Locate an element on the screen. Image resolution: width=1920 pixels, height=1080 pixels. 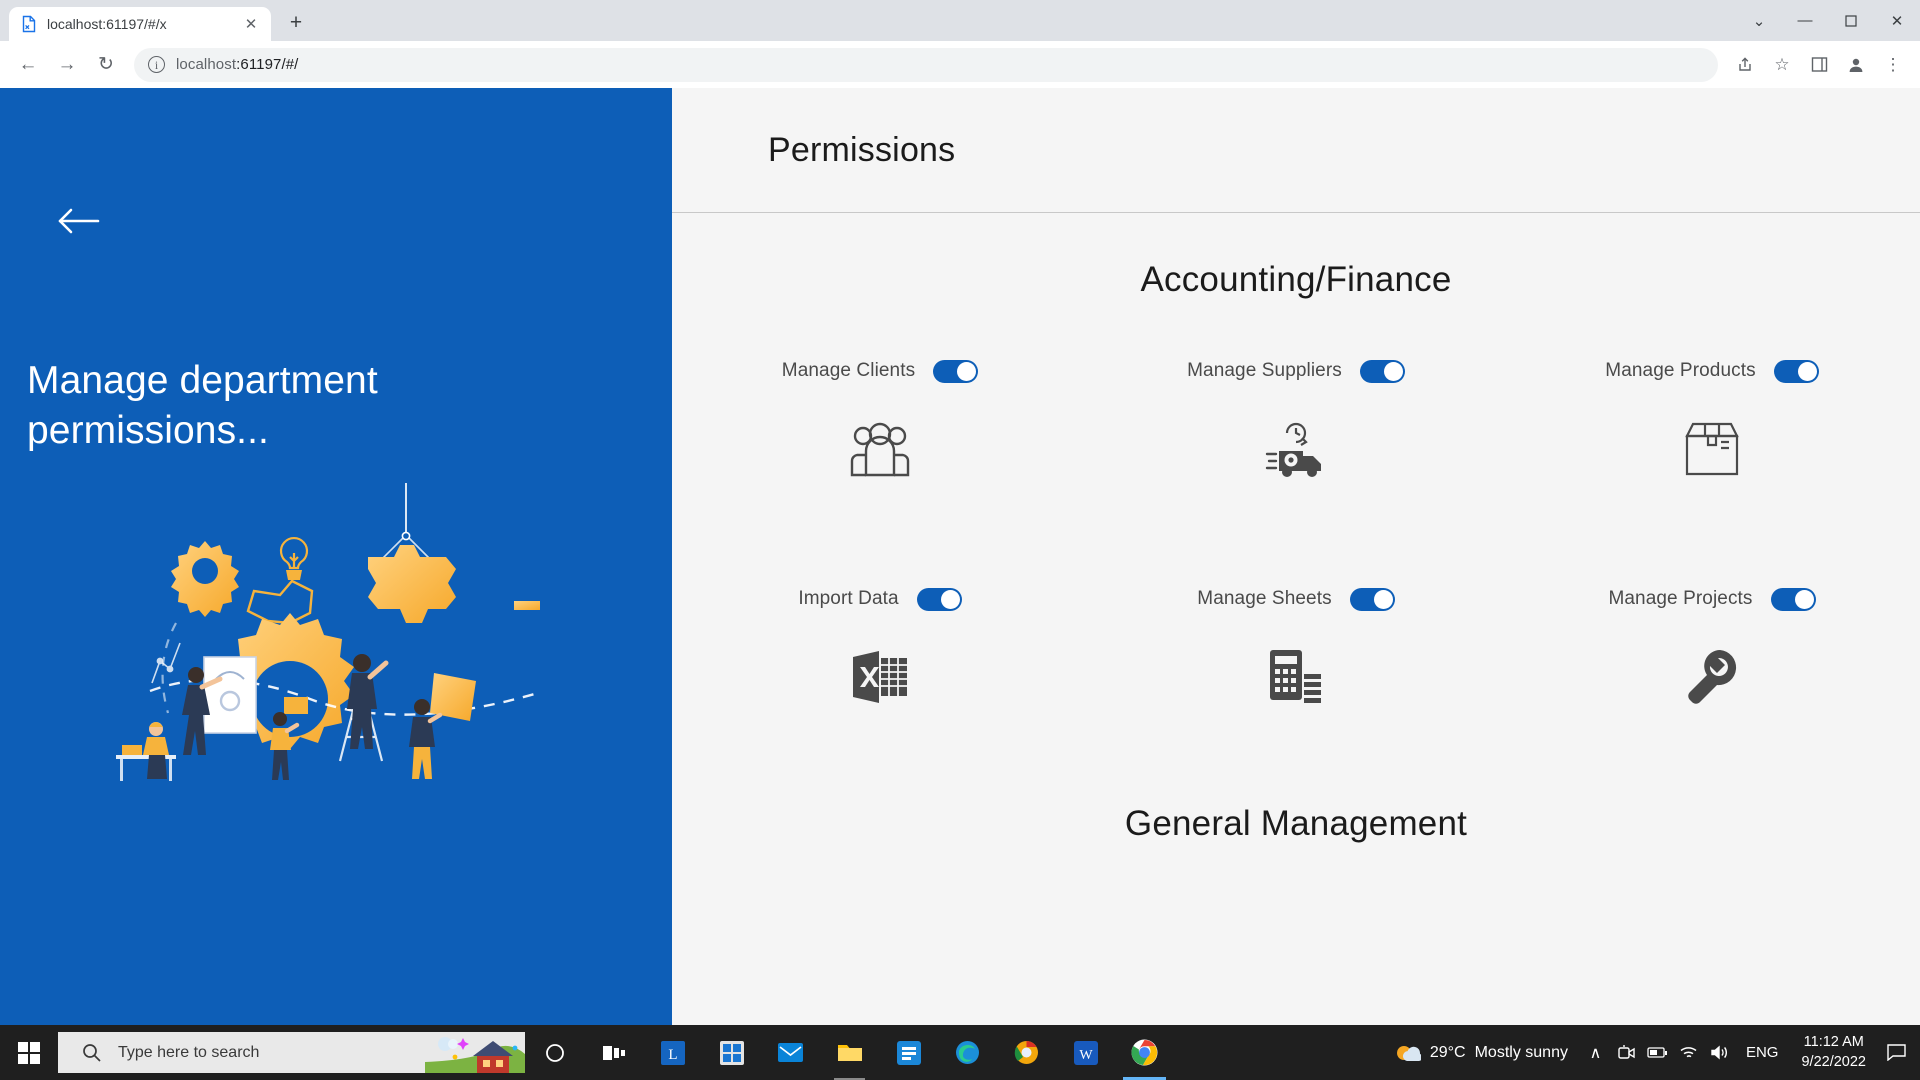
cortana-icon is located at coordinates (554, 1052).